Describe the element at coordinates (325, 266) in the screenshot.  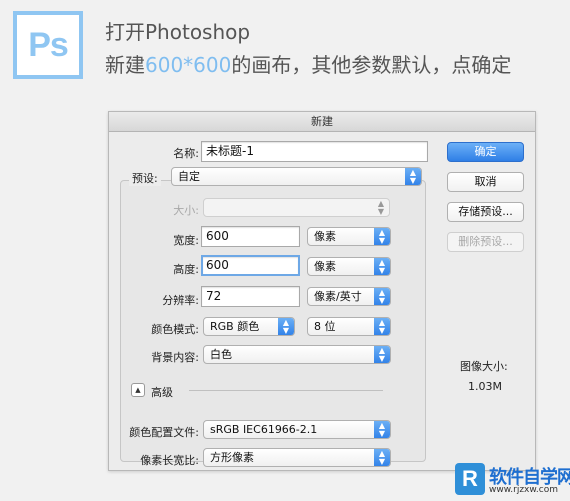
I see `height-unit-value: 像素` at that location.